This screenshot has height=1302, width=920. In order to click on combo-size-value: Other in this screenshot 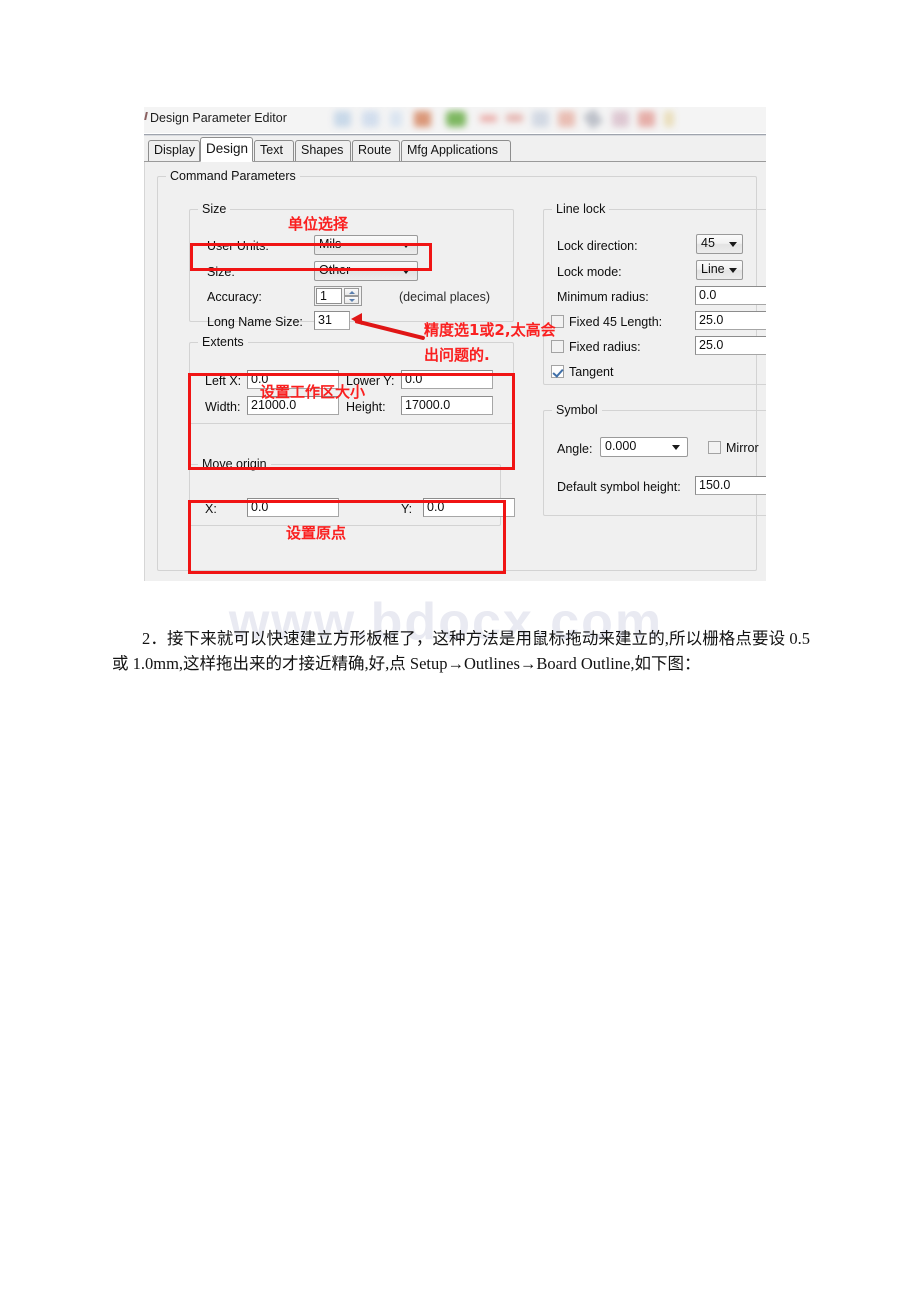, I will do `click(335, 270)`.